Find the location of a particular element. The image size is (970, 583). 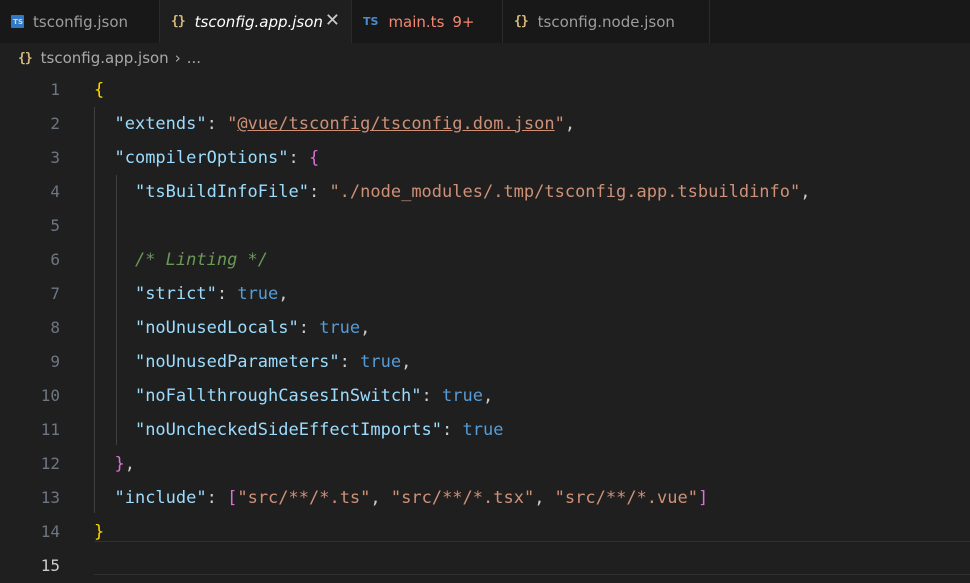

json-string: "src/**/*.vue" is located at coordinates (626, 498).